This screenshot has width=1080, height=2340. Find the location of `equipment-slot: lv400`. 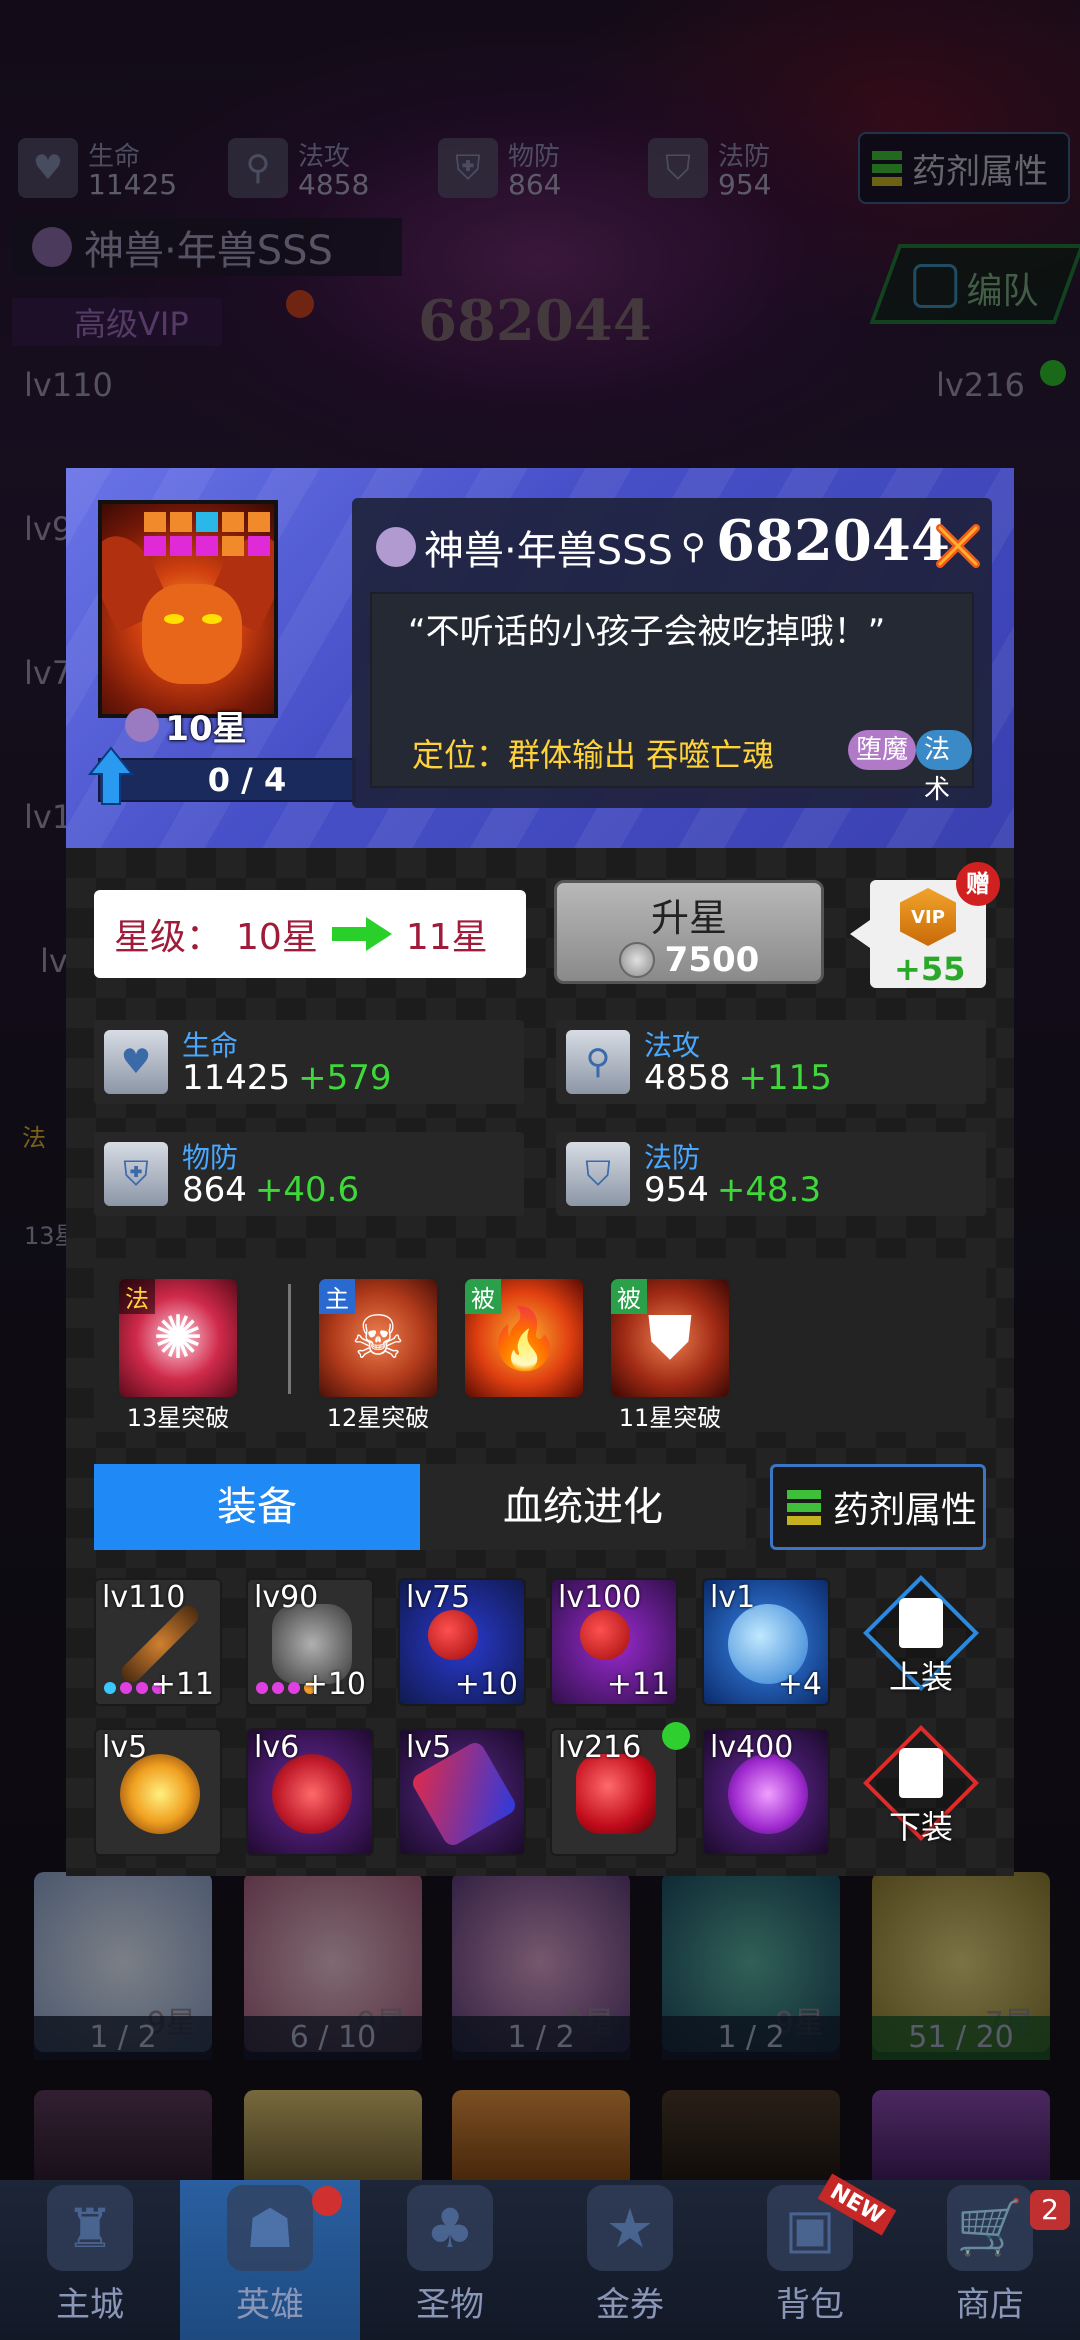

equipment-slot: lv400 is located at coordinates (766, 1792).